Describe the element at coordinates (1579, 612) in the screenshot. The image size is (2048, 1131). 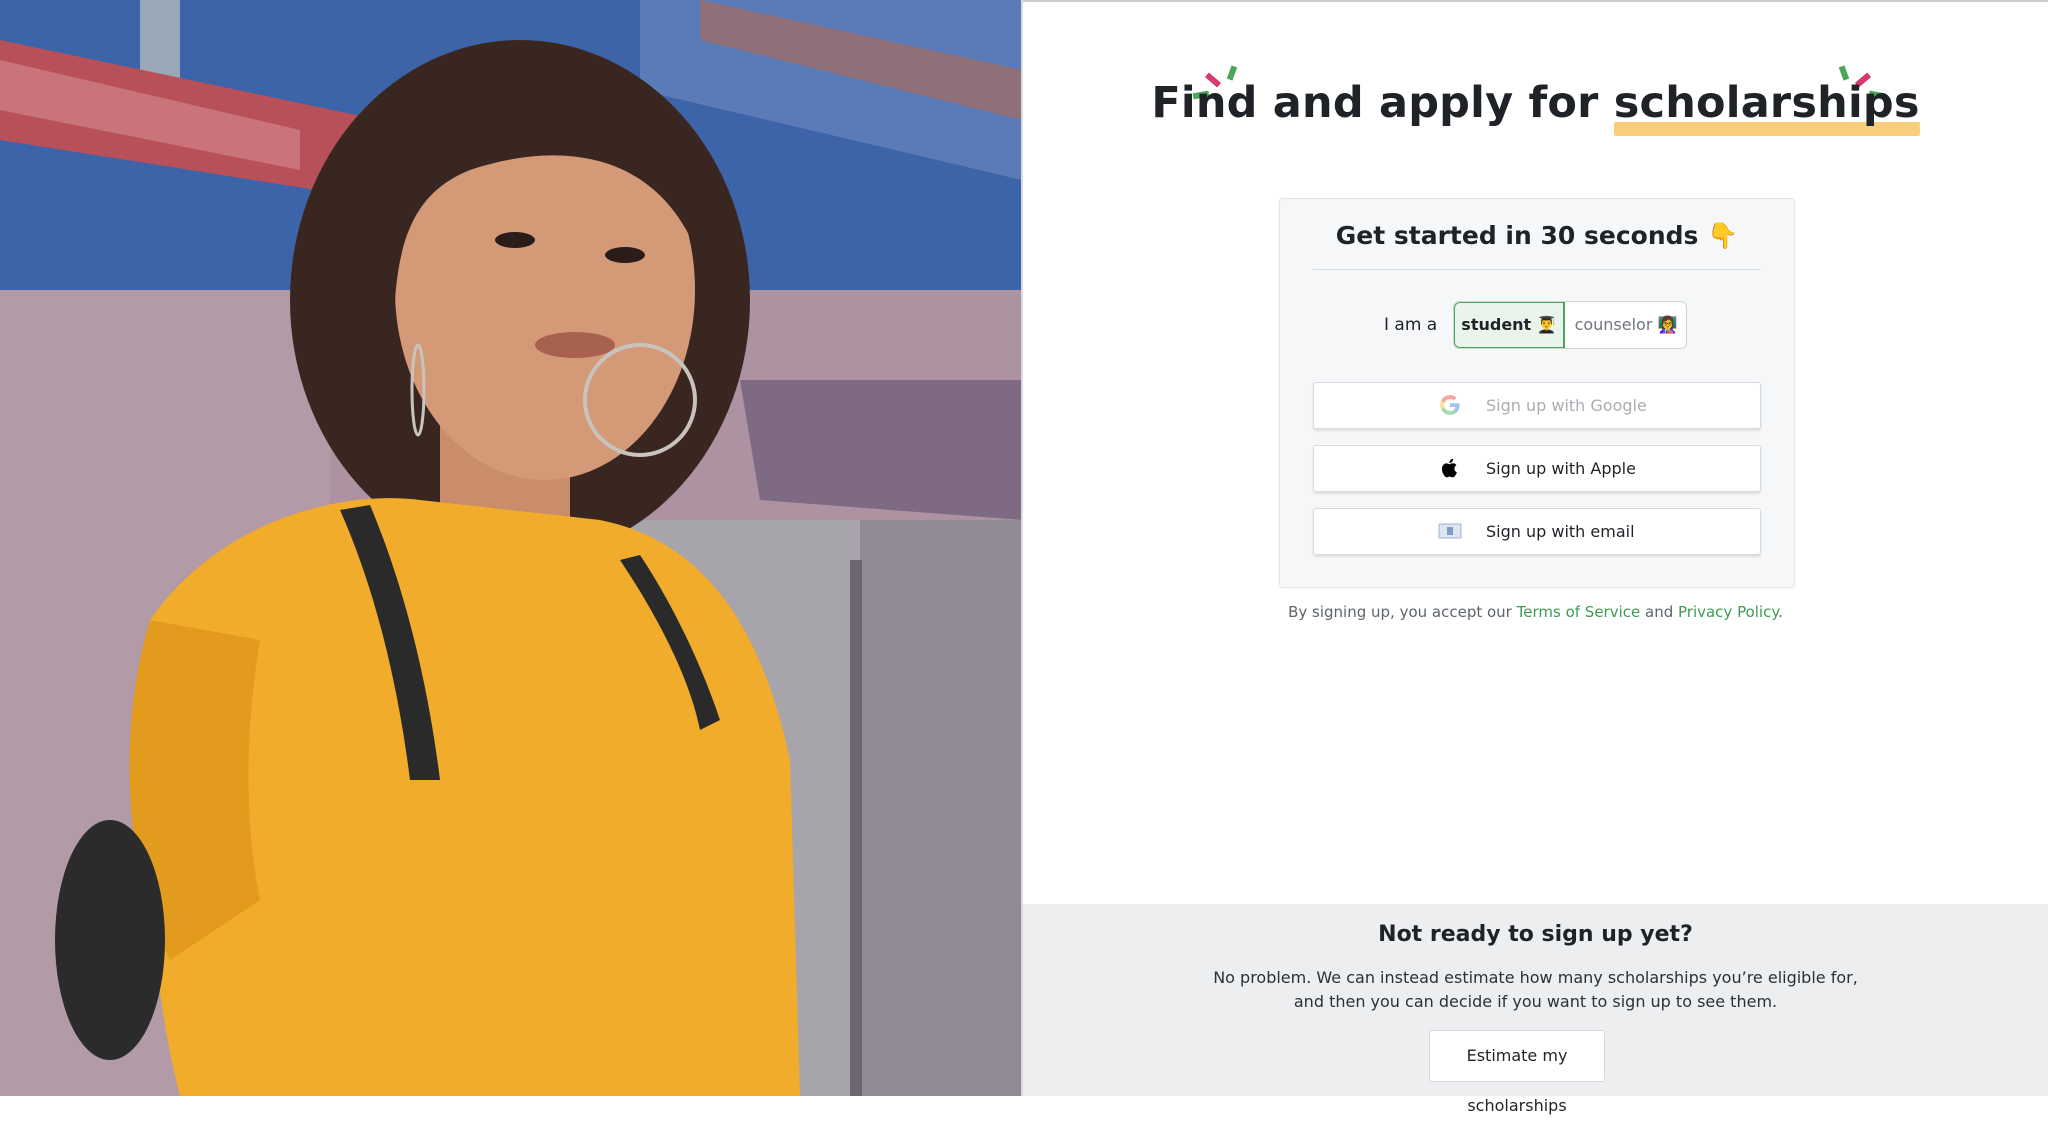
I see `terms-of-service-link: Terms of Service` at that location.